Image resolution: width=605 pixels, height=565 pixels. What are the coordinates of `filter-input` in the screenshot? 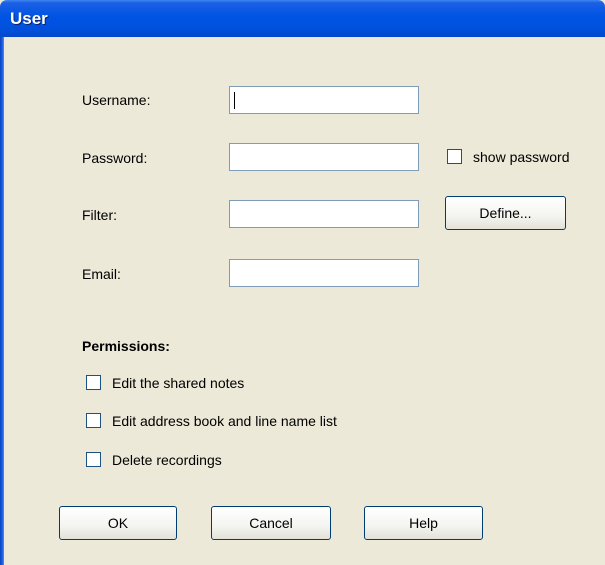 It's located at (324, 214).